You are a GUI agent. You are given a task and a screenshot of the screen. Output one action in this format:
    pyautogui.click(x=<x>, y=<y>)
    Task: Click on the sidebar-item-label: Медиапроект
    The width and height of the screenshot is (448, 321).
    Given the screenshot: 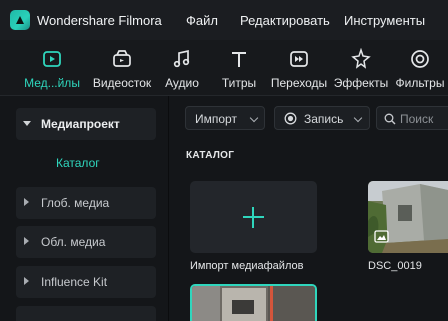 What is the action you would take?
    pyautogui.click(x=80, y=124)
    